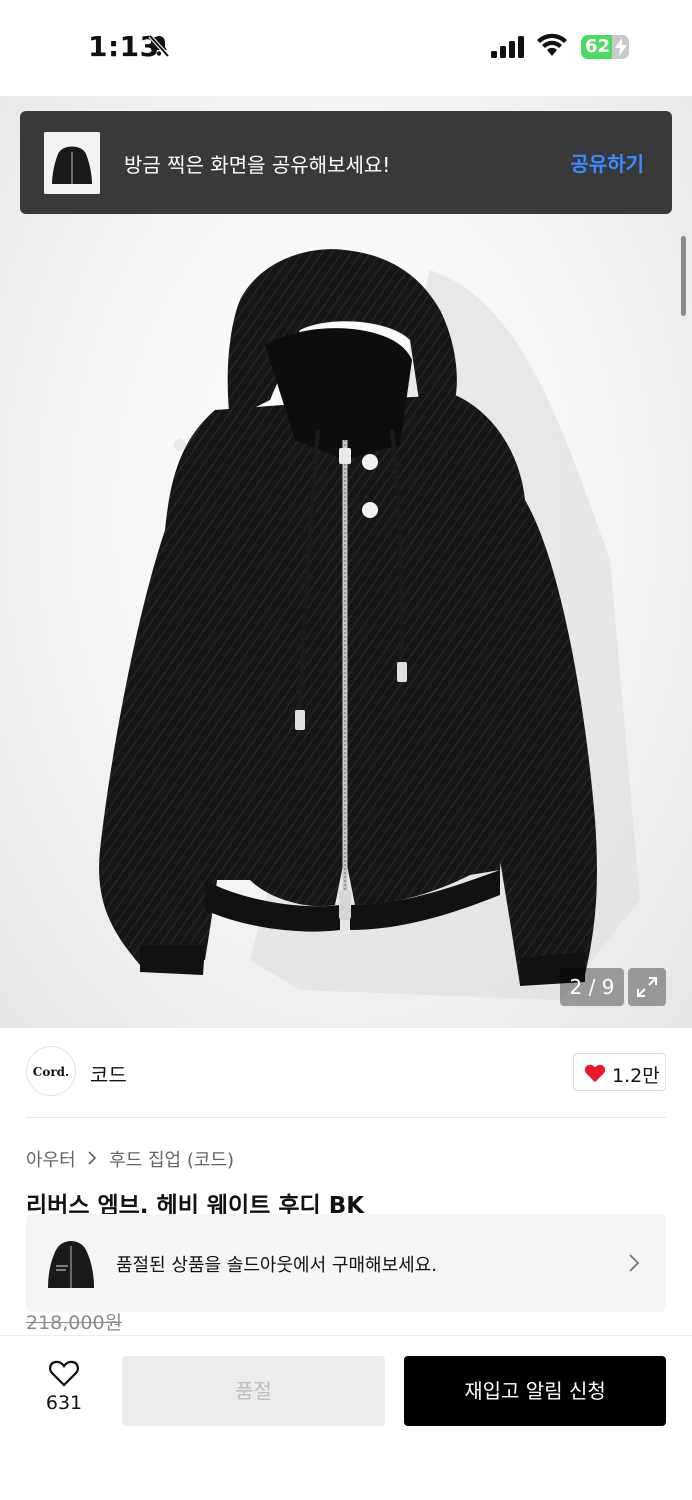  I want to click on heart-outline-icon, so click(64, 1373).